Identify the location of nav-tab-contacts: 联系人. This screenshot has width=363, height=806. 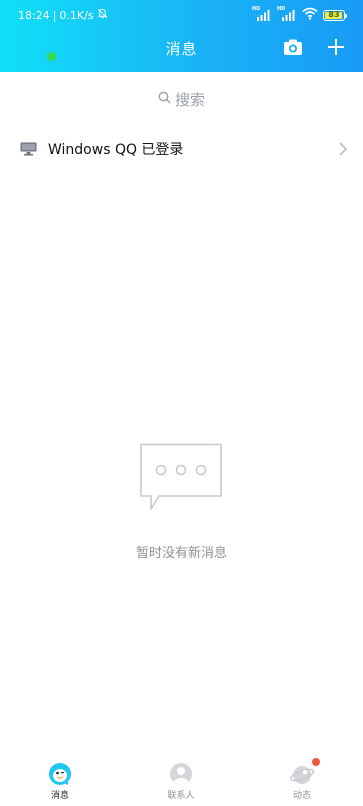
(181, 781).